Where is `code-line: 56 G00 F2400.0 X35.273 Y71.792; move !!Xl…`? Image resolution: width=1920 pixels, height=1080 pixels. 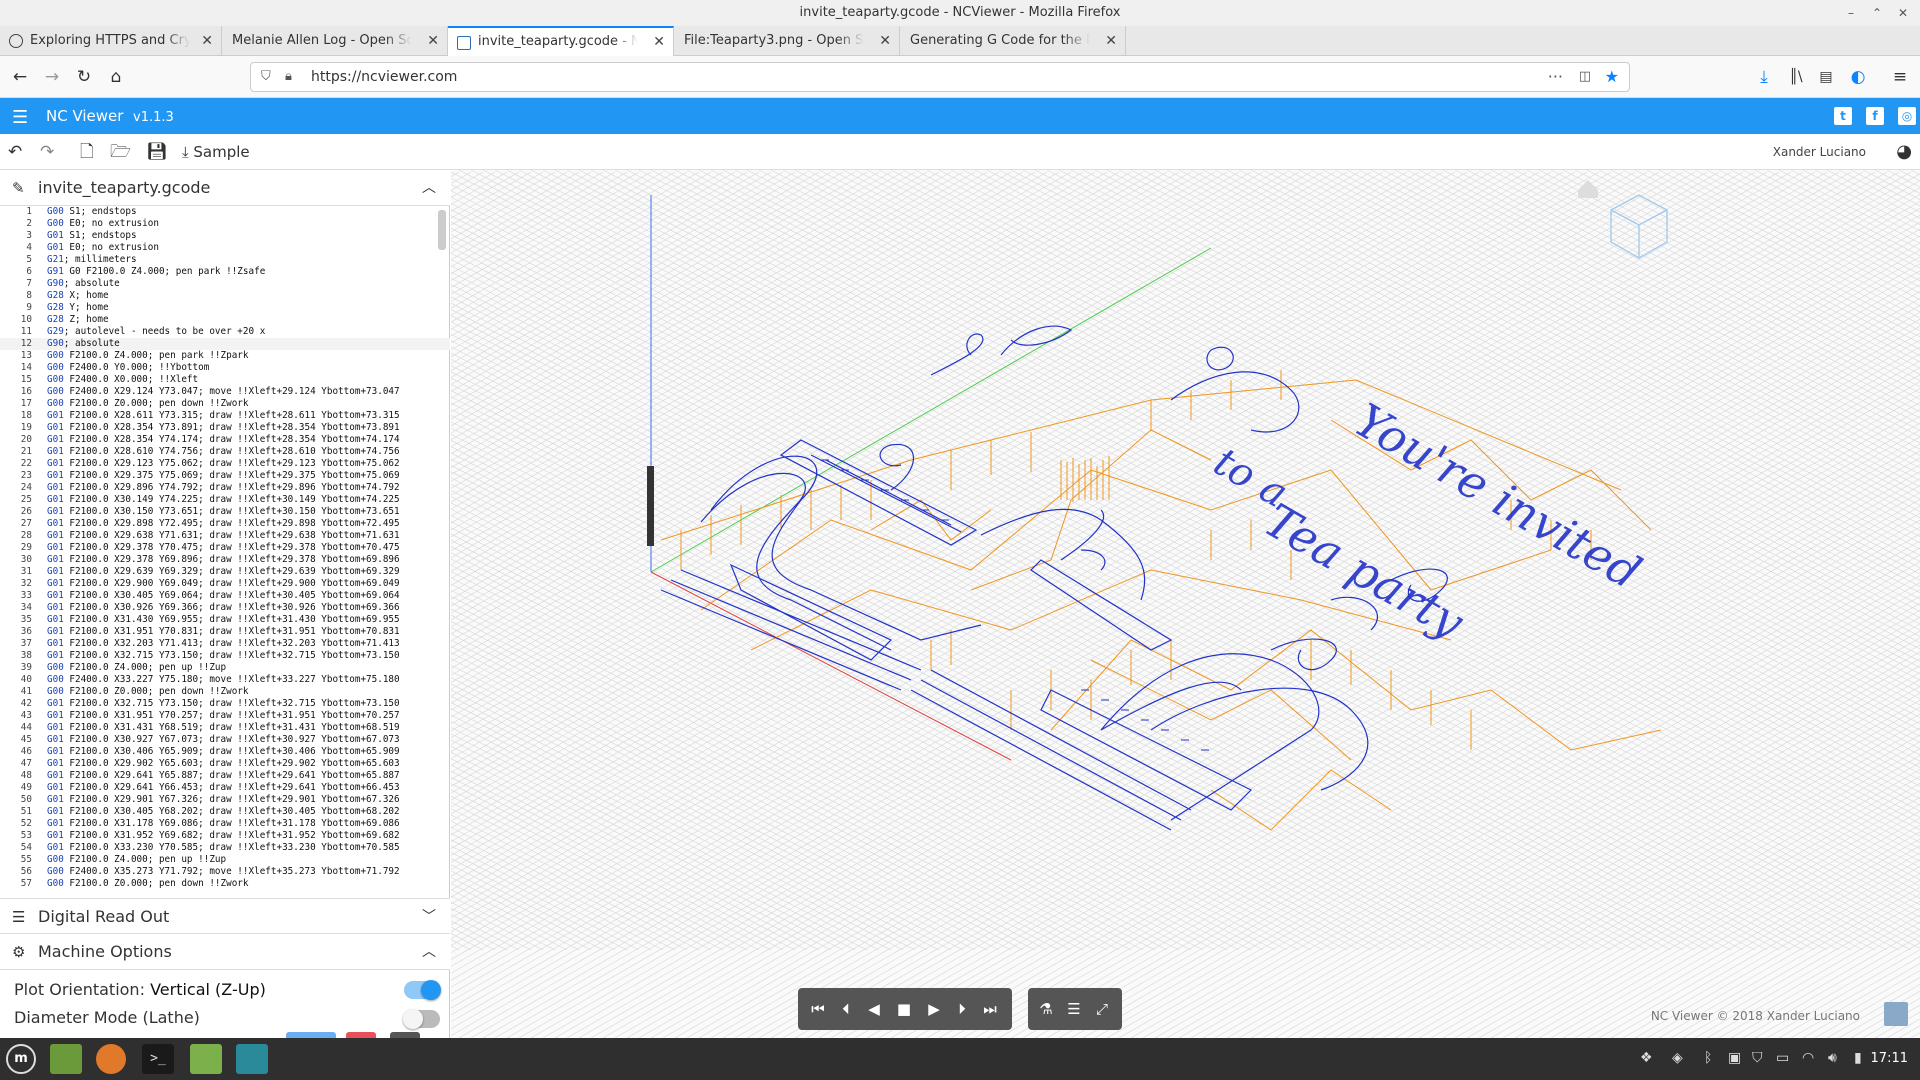 code-line: 56 G00 F2400.0 X35.273 Y71.792; move !!Xl… is located at coordinates (225, 872).